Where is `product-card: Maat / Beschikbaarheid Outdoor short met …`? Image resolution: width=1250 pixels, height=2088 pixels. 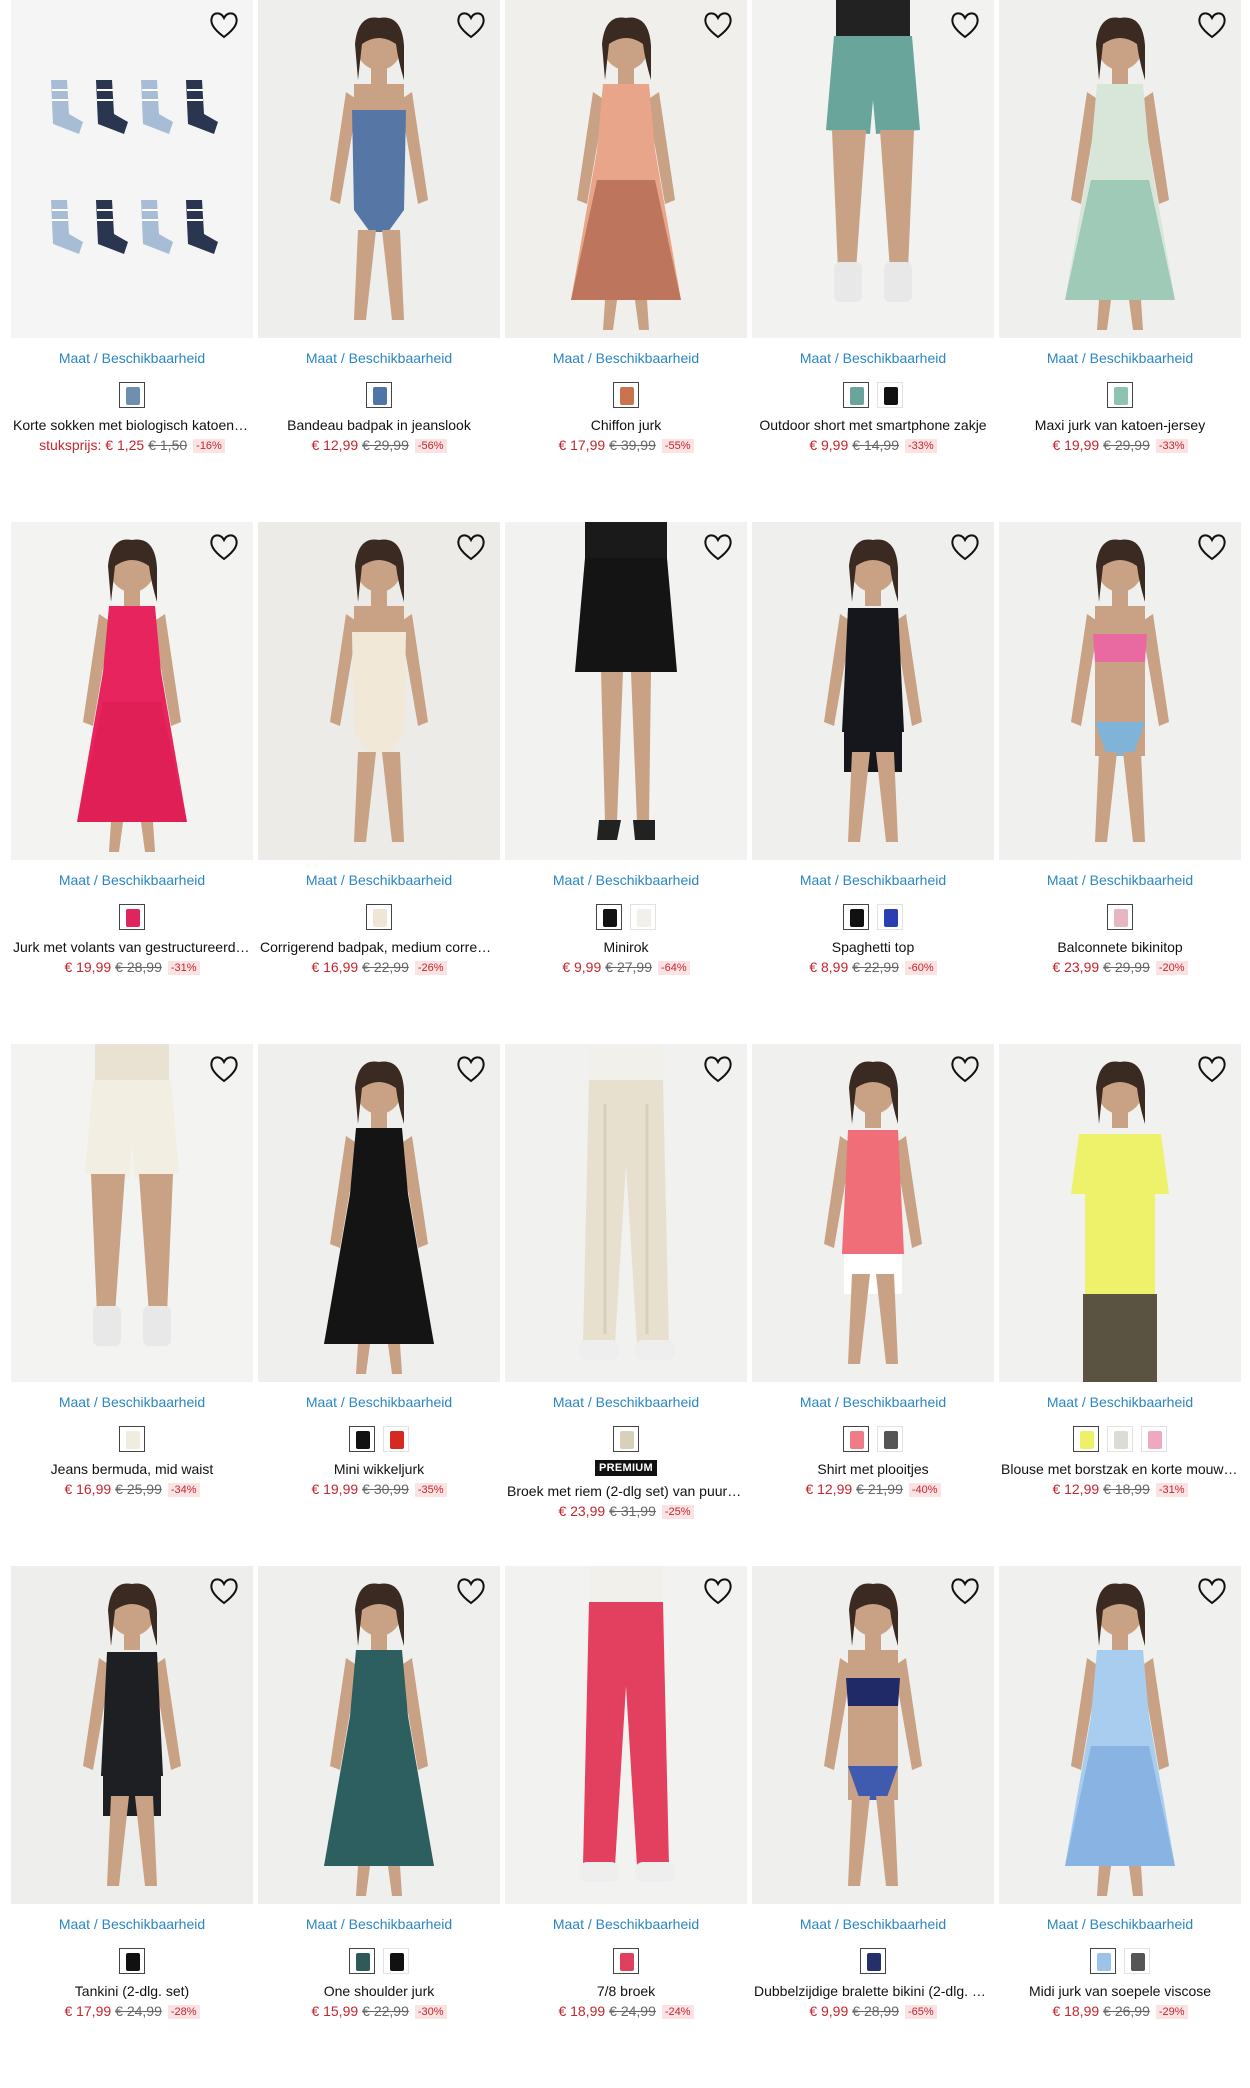
product-card: Maat / Beschikbaarheid Outdoor short met … is located at coordinates (873, 261).